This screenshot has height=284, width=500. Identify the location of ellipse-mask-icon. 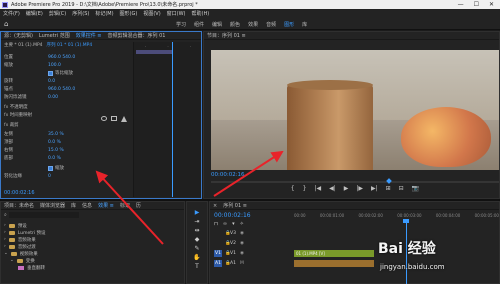
(104, 118).